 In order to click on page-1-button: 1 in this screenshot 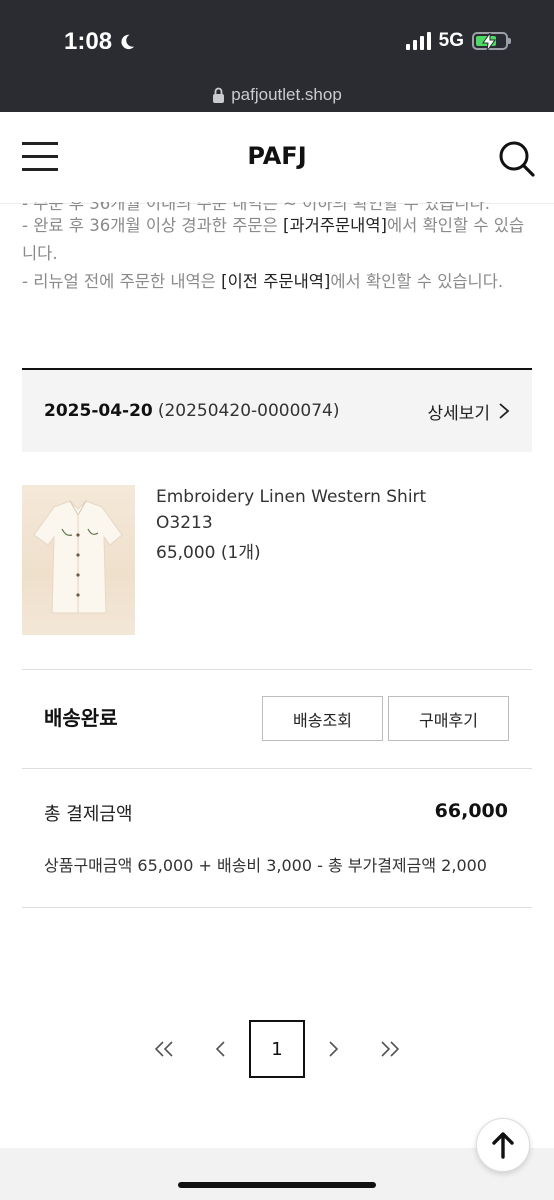, I will do `click(277, 1049)`.